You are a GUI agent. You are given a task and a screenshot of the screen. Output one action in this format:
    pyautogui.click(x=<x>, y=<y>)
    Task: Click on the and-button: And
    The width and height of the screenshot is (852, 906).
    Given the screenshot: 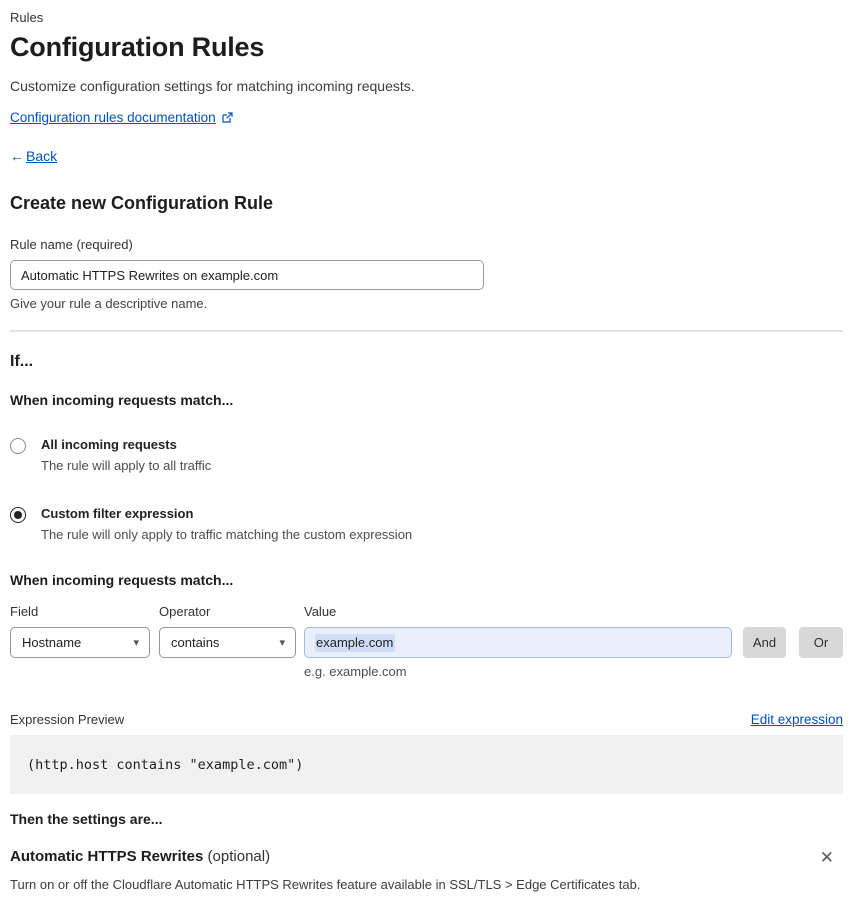 What is the action you would take?
    pyautogui.click(x=764, y=642)
    